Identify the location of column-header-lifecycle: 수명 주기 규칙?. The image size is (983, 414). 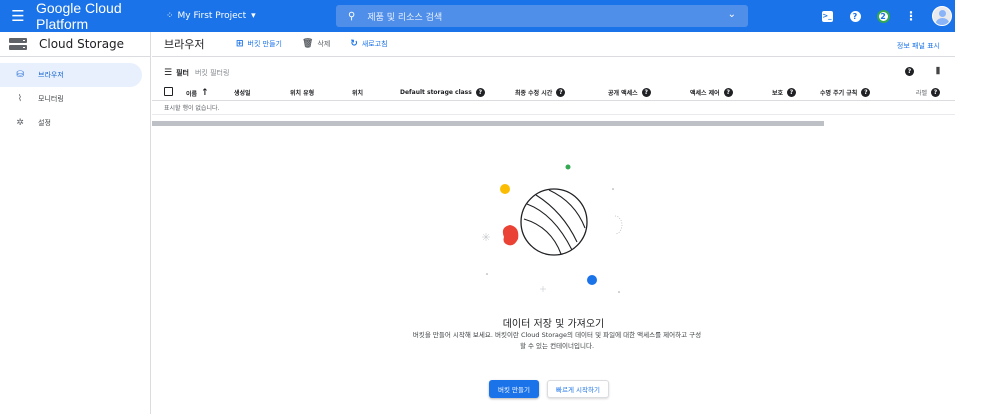
(845, 92).